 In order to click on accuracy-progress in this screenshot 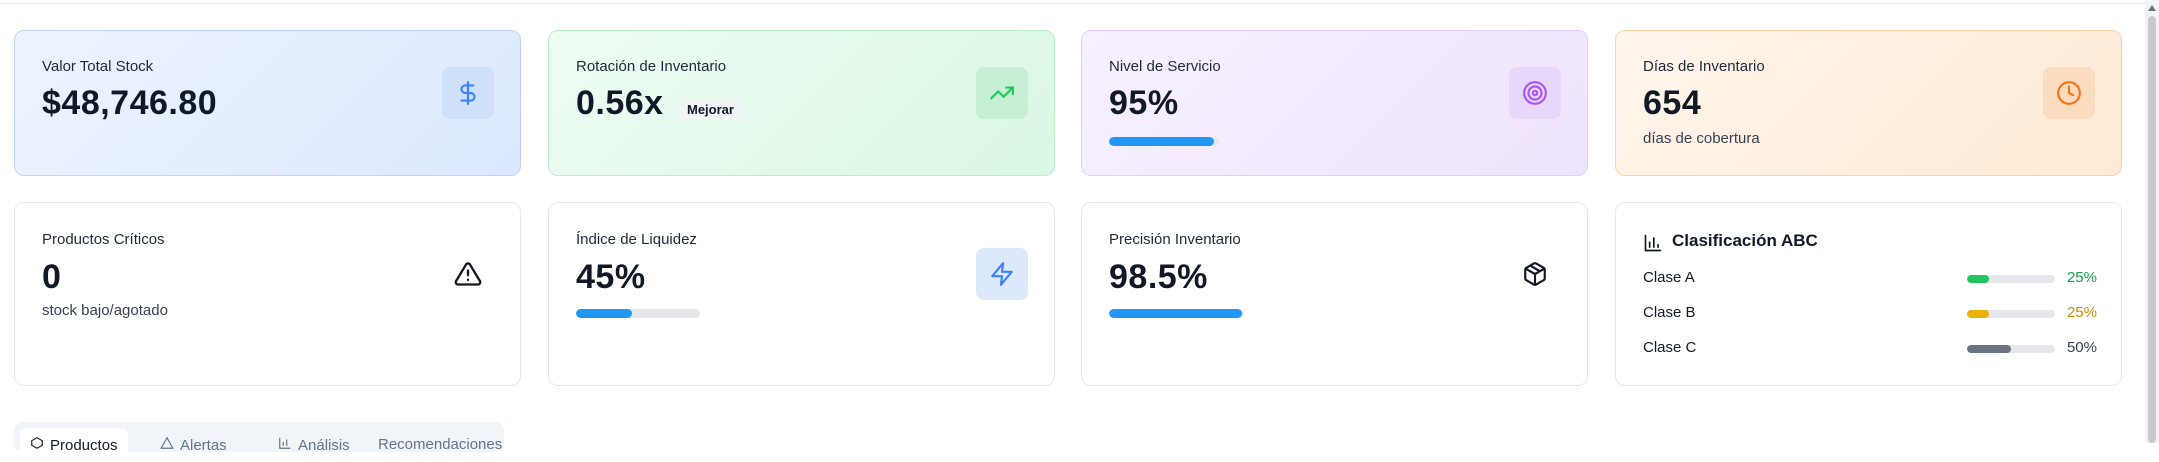, I will do `click(1176, 313)`.